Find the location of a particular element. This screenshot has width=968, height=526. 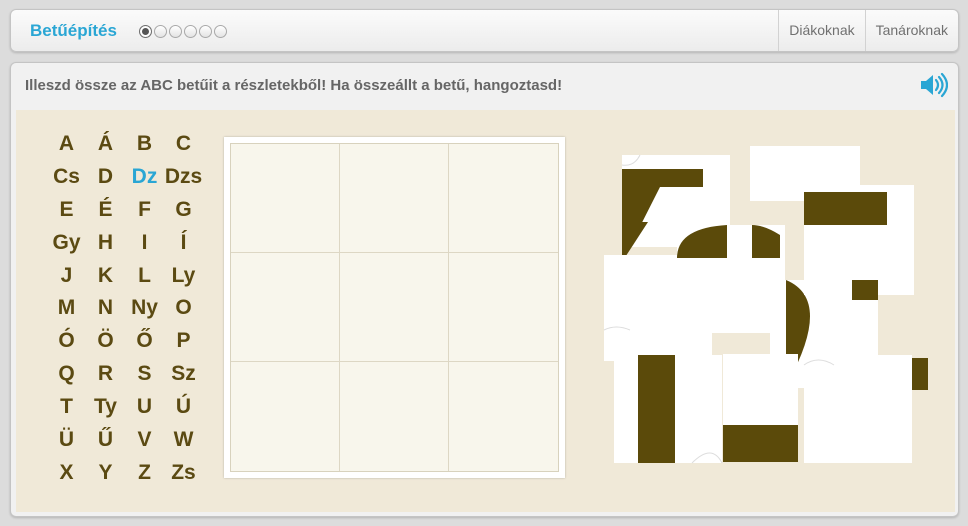

letter-button: J is located at coordinates (66, 276).